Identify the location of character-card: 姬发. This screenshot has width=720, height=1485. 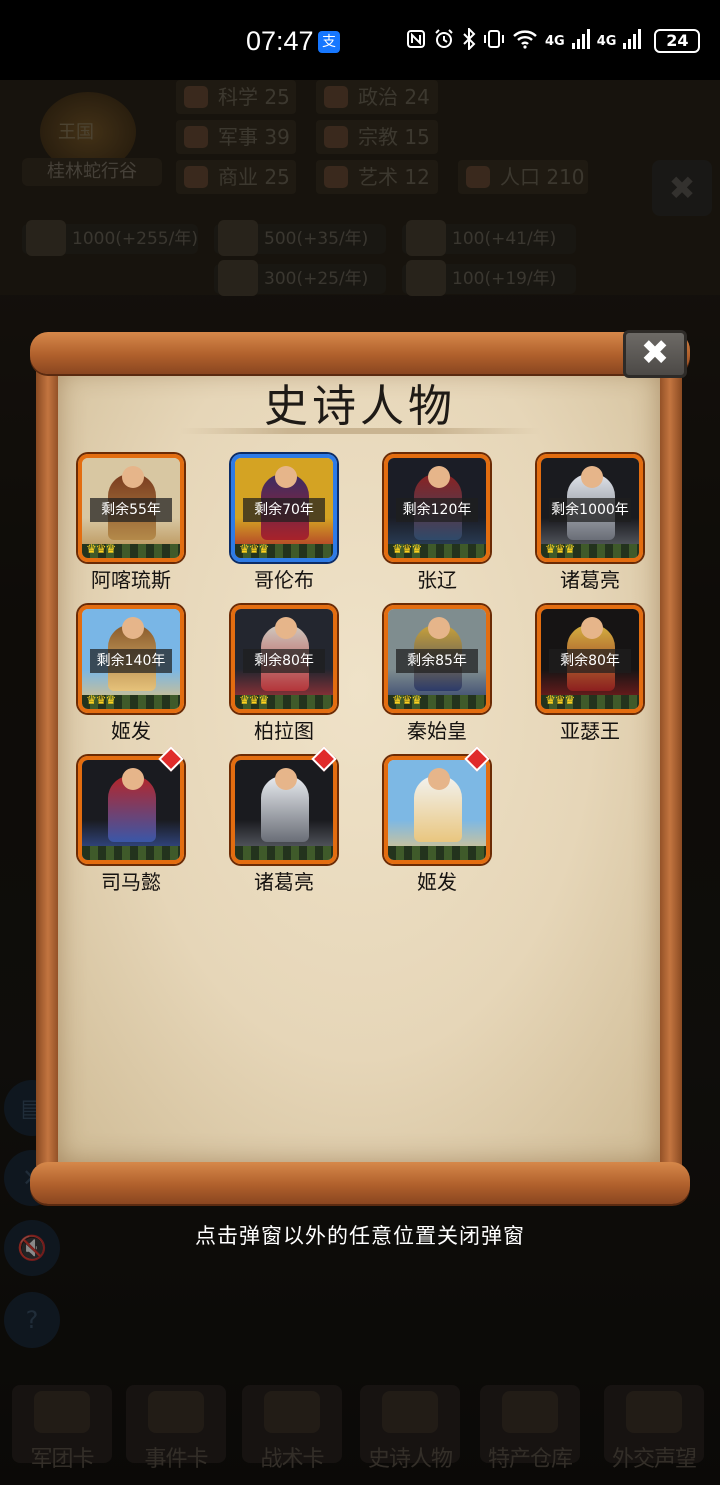
(461, 826).